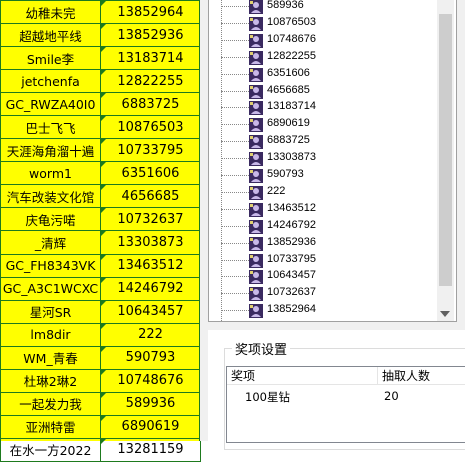 The image size is (465, 462). What do you see at coordinates (150, 265) in the screenshot?
I see `userid-cell: 13463512` at bounding box center [150, 265].